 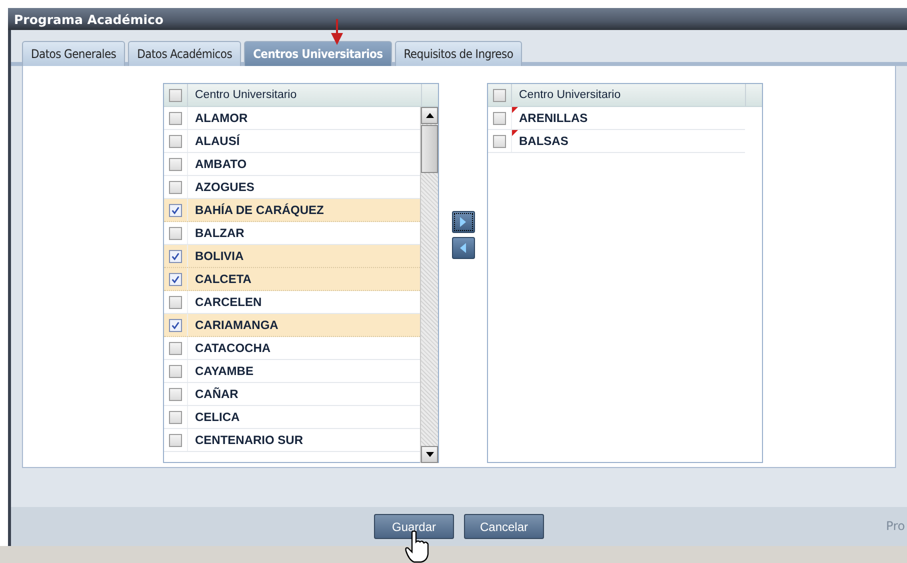 What do you see at coordinates (430, 115) in the screenshot?
I see `up-arrow-icon` at bounding box center [430, 115].